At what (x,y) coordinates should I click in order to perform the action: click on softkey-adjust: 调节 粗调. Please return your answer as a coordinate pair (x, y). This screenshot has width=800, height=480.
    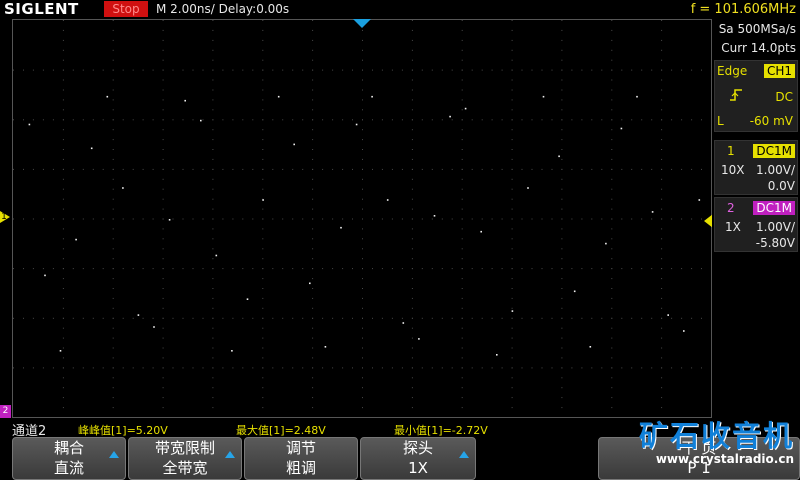
    Looking at the image, I should click on (301, 458).